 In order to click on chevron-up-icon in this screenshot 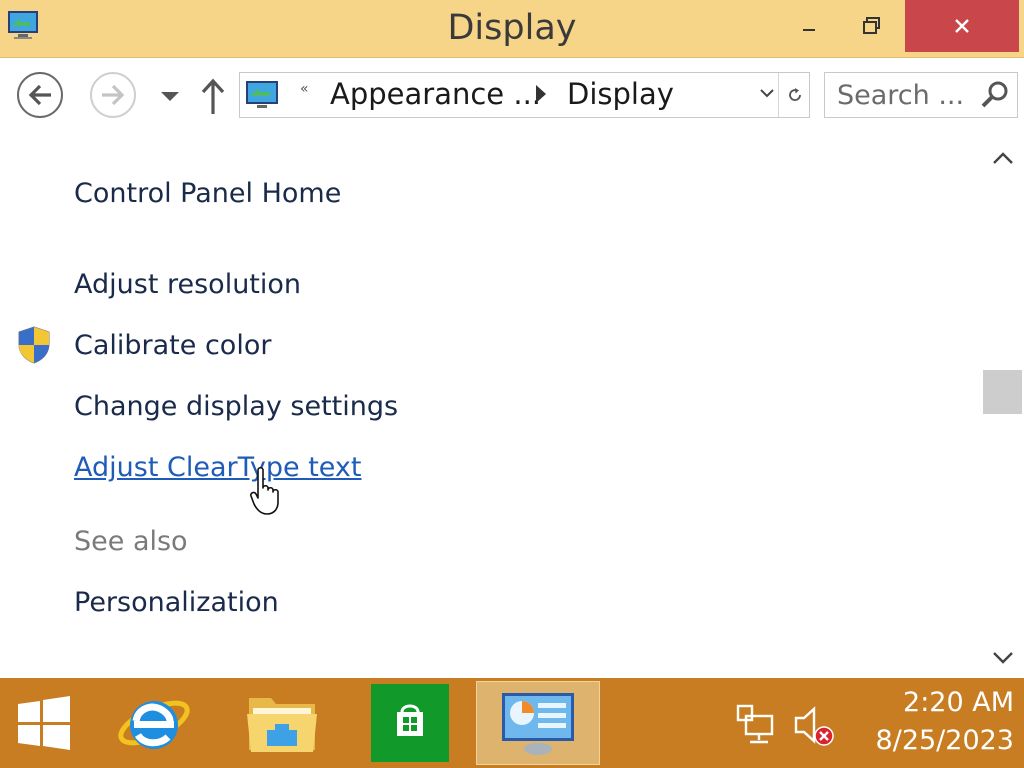, I will do `click(1002, 158)`.